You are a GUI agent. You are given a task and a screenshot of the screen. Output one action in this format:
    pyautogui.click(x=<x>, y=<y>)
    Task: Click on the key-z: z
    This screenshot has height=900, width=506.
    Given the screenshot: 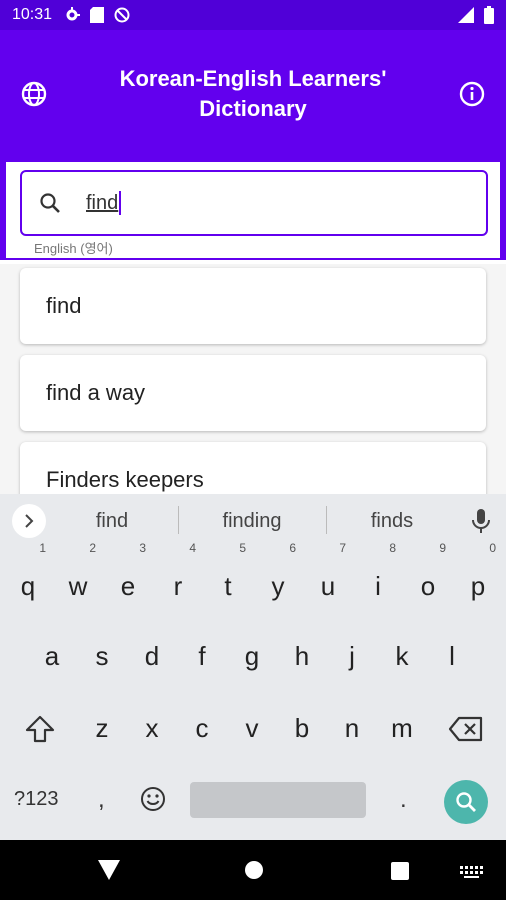 What is the action you would take?
    pyautogui.click(x=102, y=728)
    